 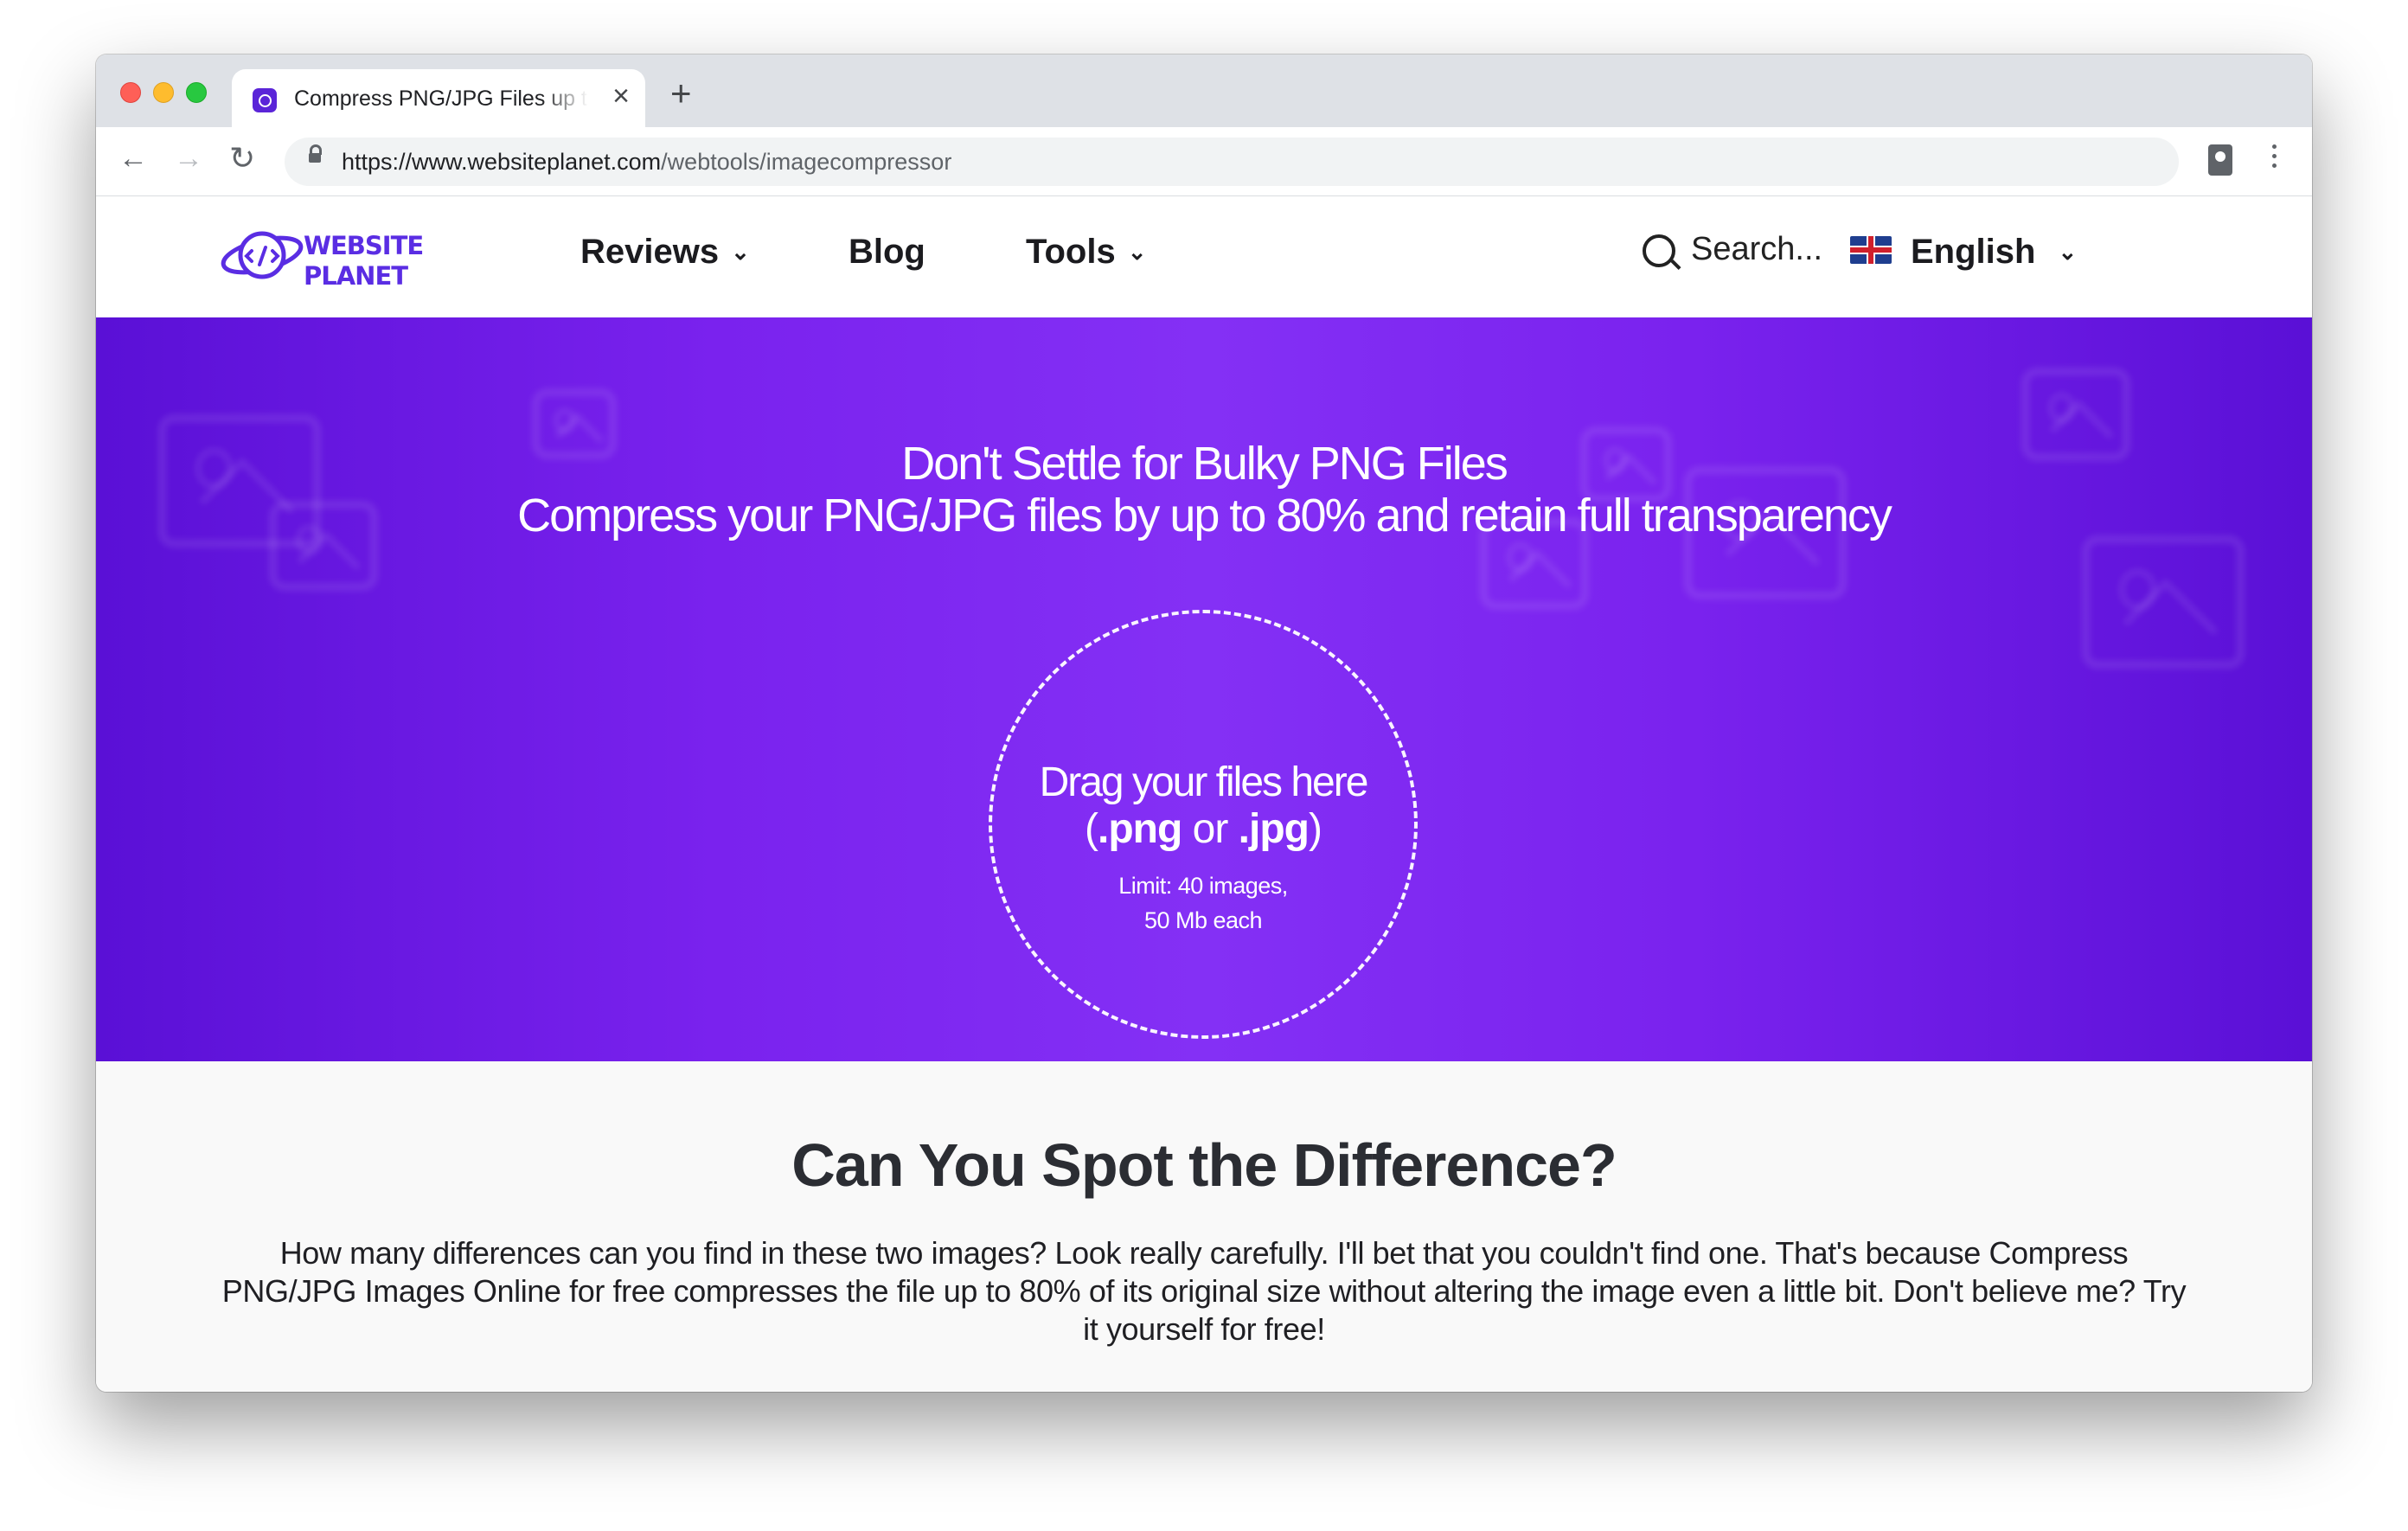 I want to click on paren-close: ), so click(x=1315, y=829).